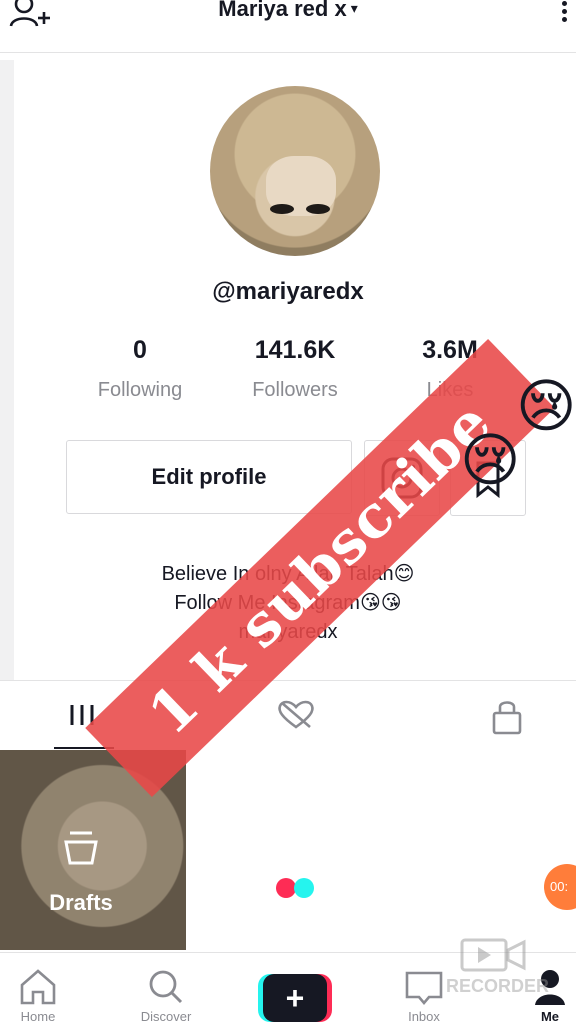 This screenshot has height=1025, width=576. I want to click on search-icon, so click(166, 987).